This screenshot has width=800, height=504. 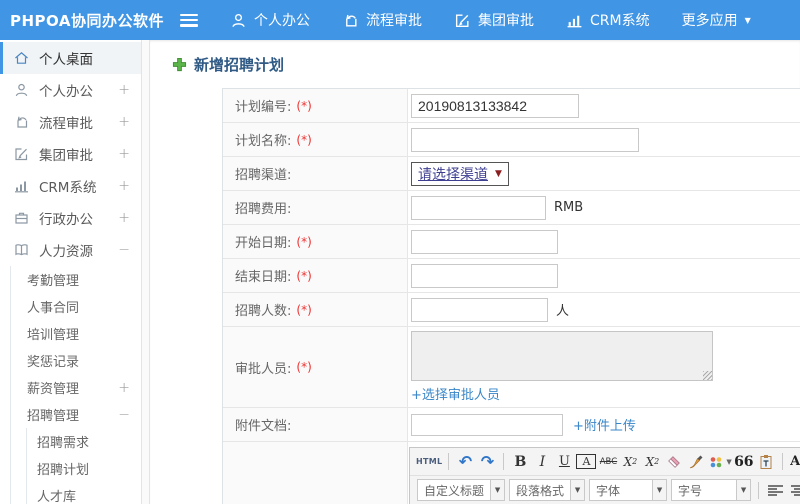 I want to click on label-text: 计划编号:, so click(x=263, y=107).